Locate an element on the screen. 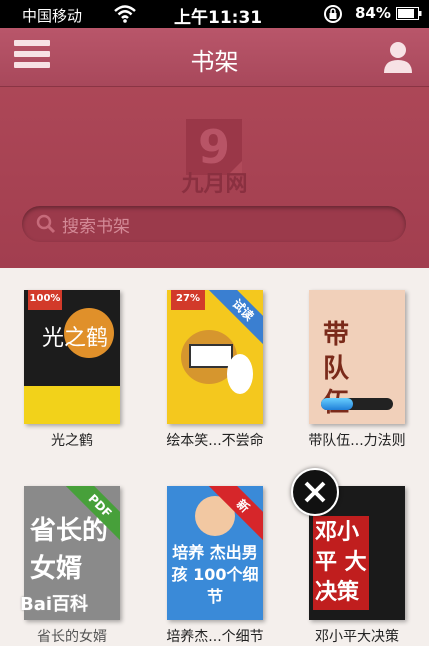  cover-title: 邓小平 大决策 is located at coordinates (341, 563).